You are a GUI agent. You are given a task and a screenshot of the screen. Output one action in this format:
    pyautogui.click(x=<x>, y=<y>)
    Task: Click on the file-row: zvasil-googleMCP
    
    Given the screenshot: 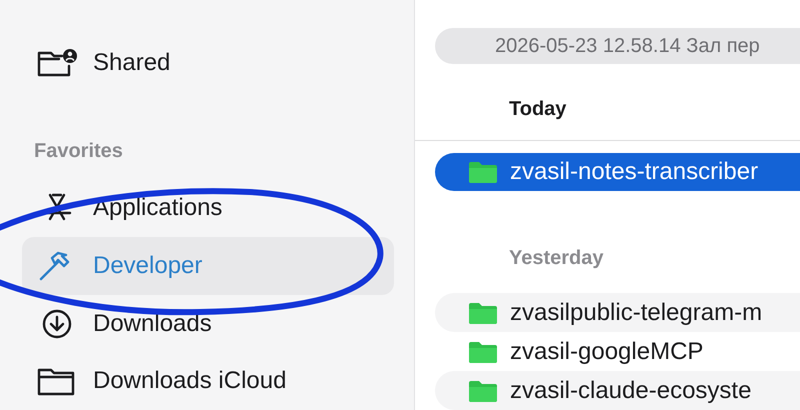 What is the action you would take?
    pyautogui.click(x=617, y=351)
    